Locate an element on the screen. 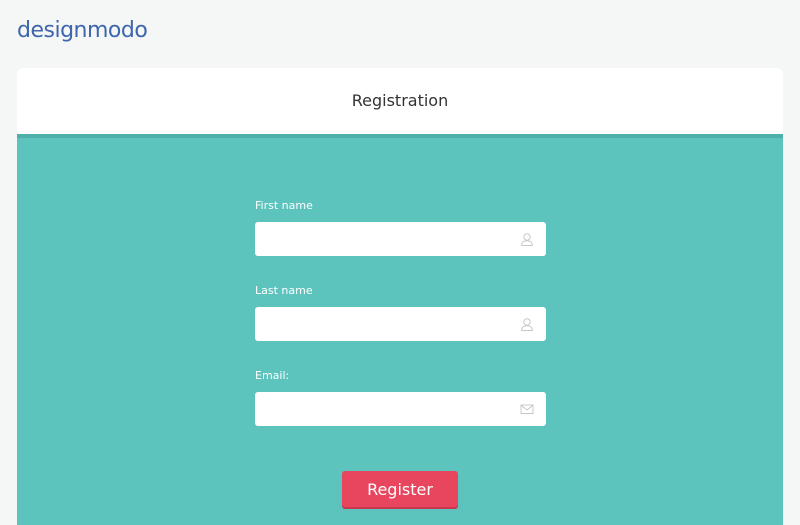  last-name-input is located at coordinates (392, 324).